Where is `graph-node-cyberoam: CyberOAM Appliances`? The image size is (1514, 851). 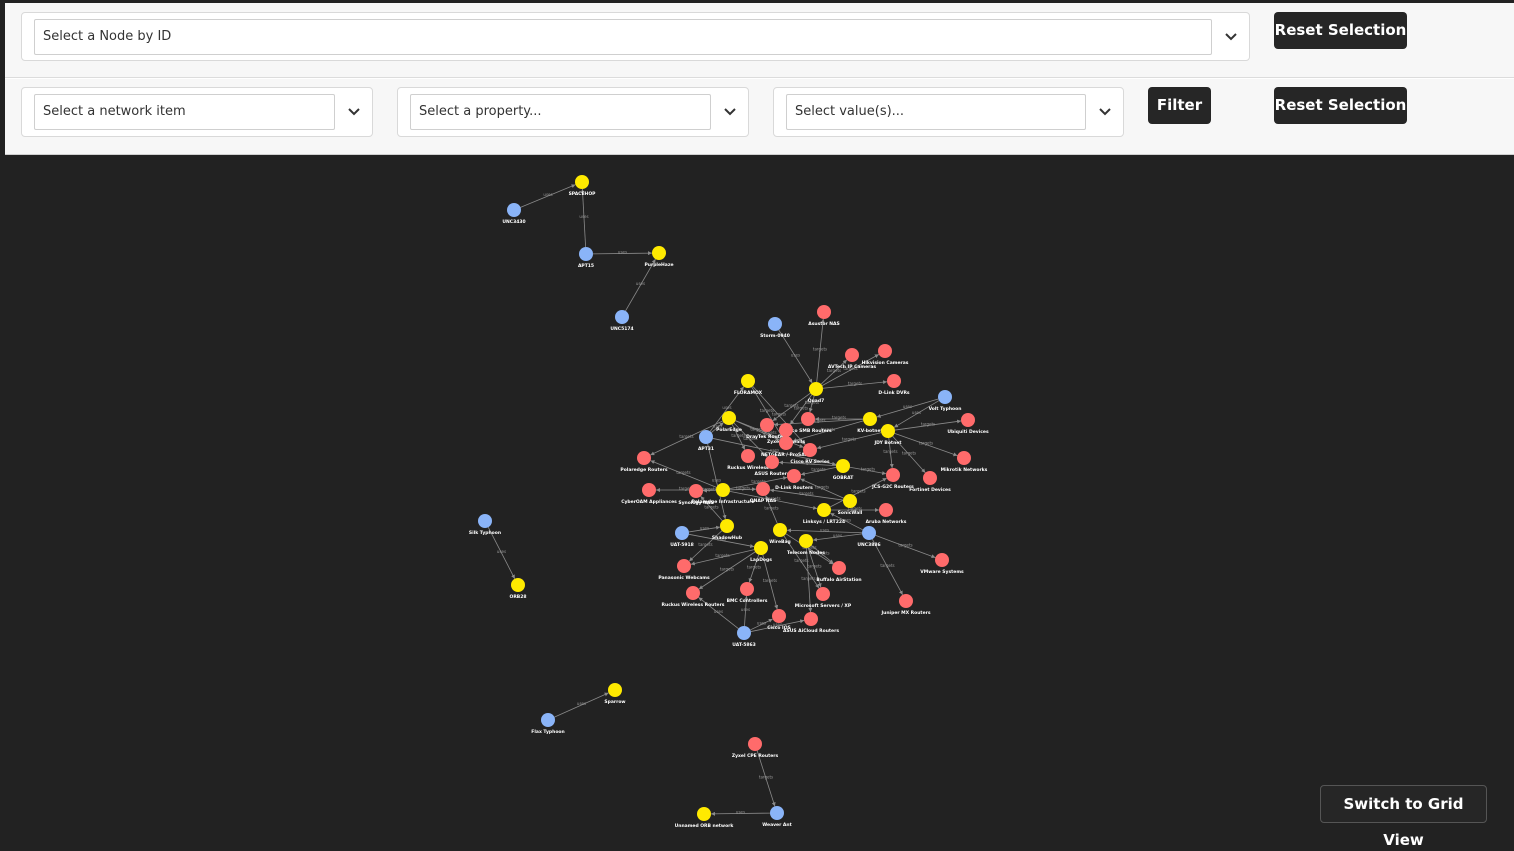
graph-node-cyberoam: CyberOAM Appliances is located at coordinates (649, 494).